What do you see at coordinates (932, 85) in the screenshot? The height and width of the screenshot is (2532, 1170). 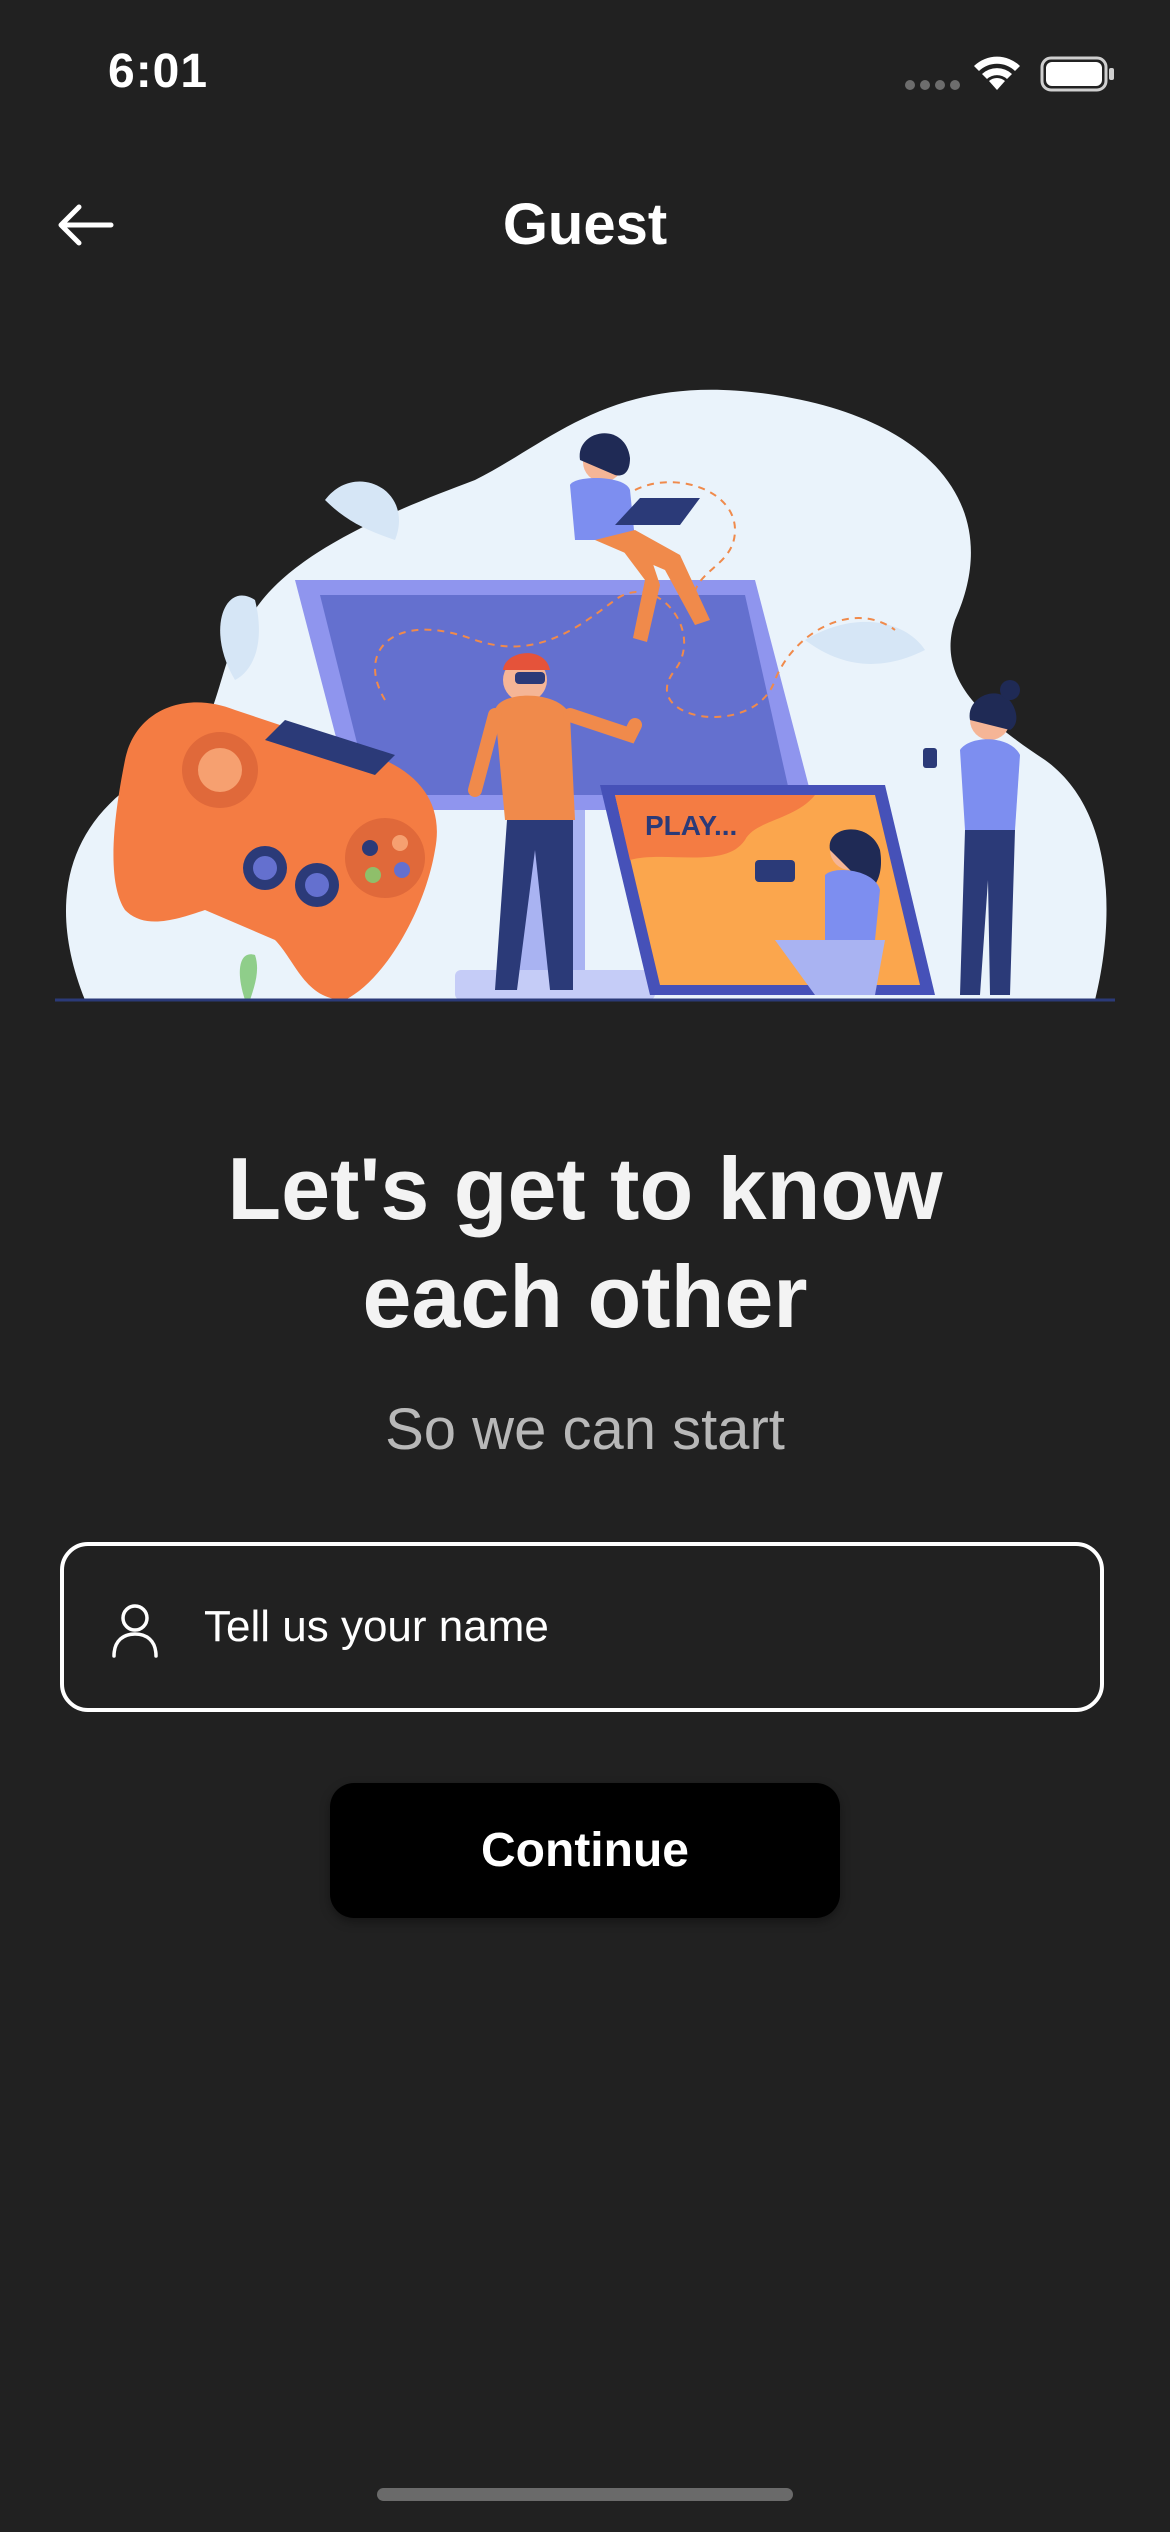 I see `cellular-signal-icon` at bounding box center [932, 85].